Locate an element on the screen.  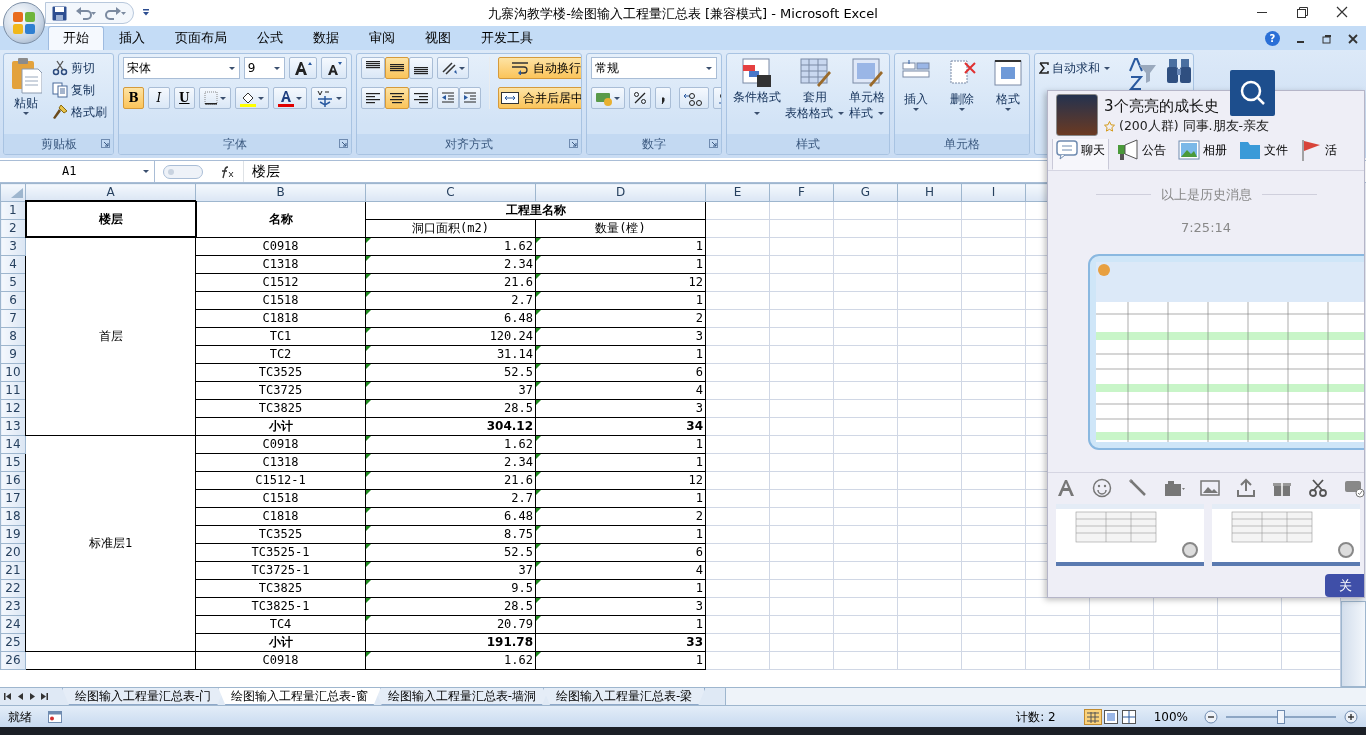
ribbon-tab: 插入 is located at coordinates (132, 38).